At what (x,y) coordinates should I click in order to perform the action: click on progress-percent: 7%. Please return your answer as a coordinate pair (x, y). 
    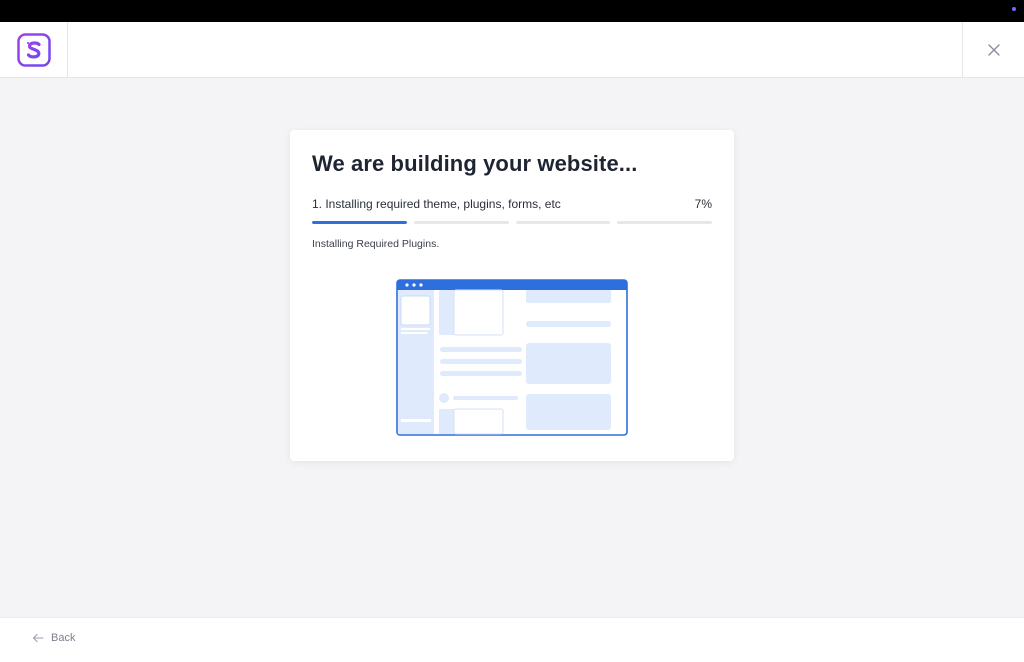
    Looking at the image, I should click on (703, 204).